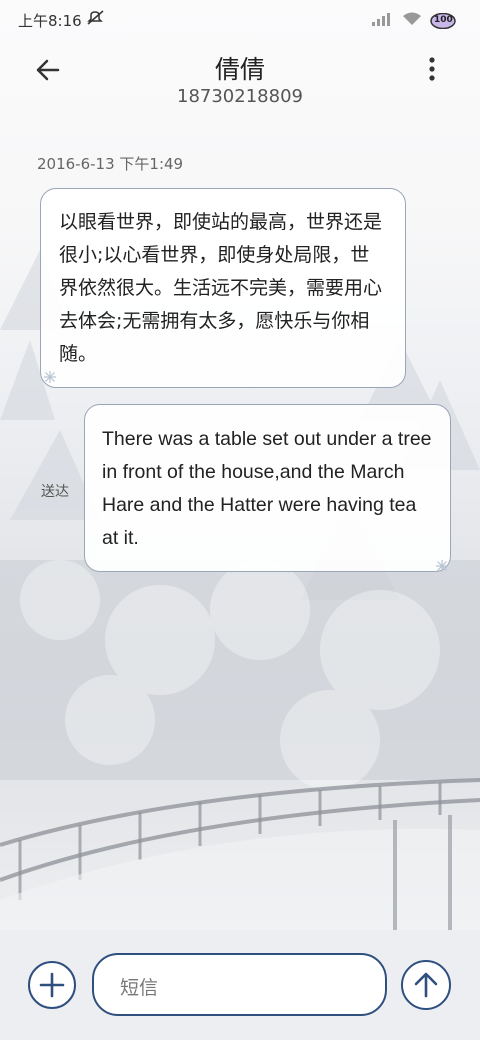  I want to click on send-button, so click(426, 985).